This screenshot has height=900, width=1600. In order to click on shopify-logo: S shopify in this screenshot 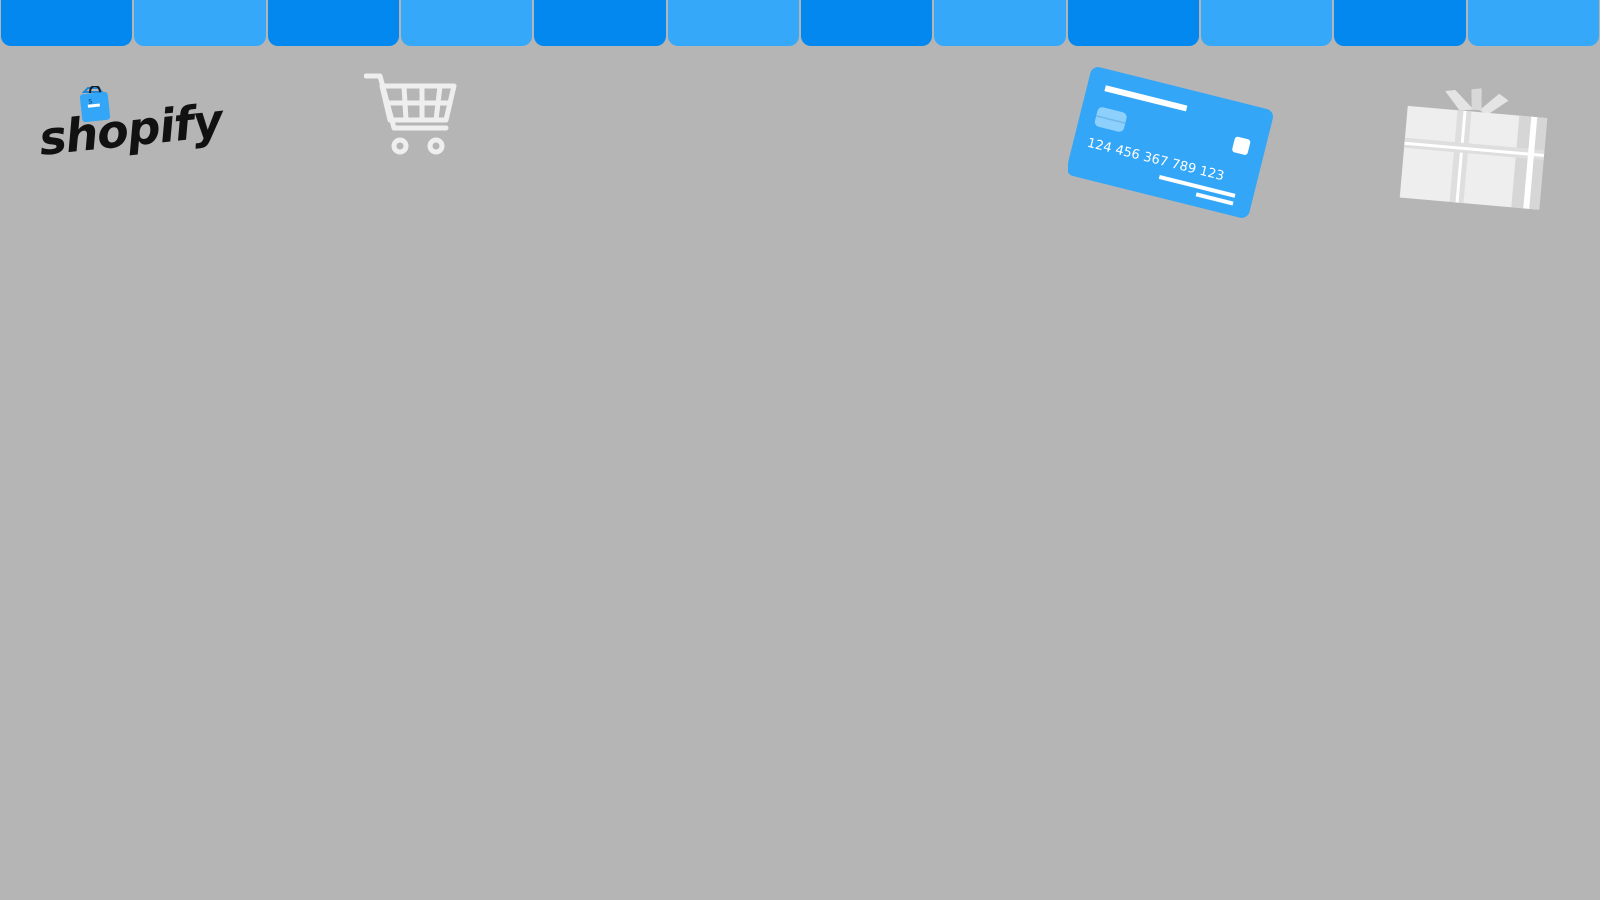, I will do `click(130, 131)`.